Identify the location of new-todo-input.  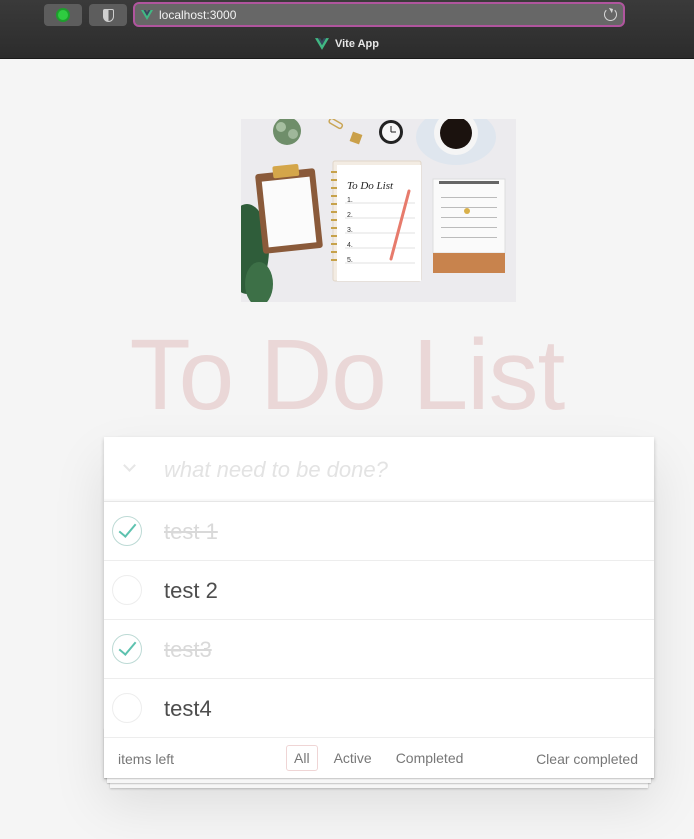
(399, 470).